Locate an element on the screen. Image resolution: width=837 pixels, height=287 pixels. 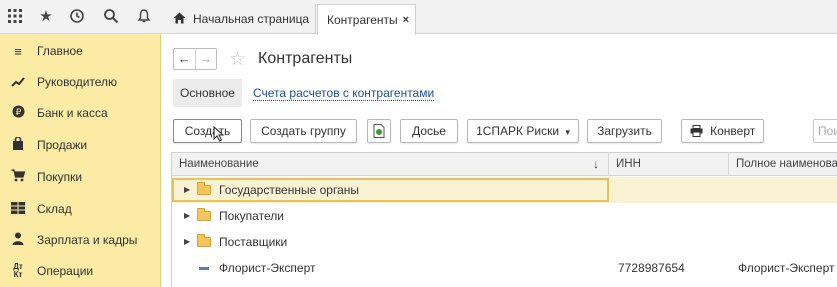
sidebar-item-label: Руководителю is located at coordinates (77, 82).